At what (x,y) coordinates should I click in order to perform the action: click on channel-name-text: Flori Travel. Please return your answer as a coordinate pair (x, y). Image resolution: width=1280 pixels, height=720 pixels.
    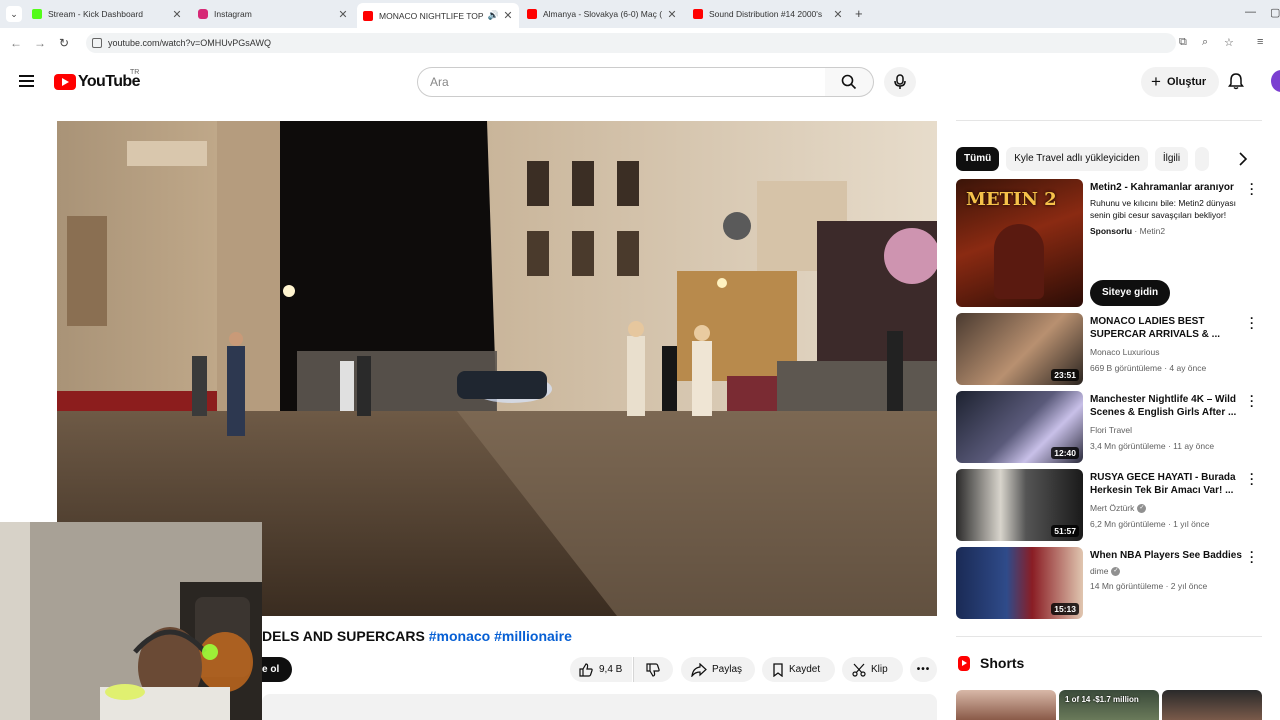
    Looking at the image, I should click on (1111, 430).